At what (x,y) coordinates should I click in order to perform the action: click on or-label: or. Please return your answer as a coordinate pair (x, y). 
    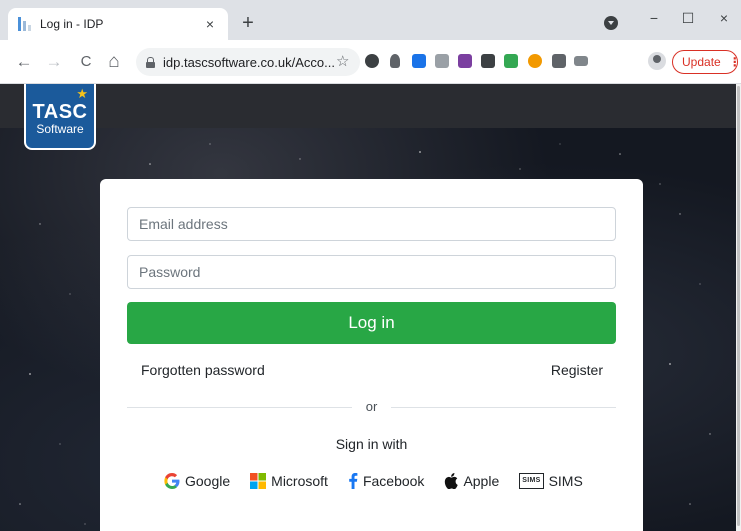
    Looking at the image, I should click on (371, 406).